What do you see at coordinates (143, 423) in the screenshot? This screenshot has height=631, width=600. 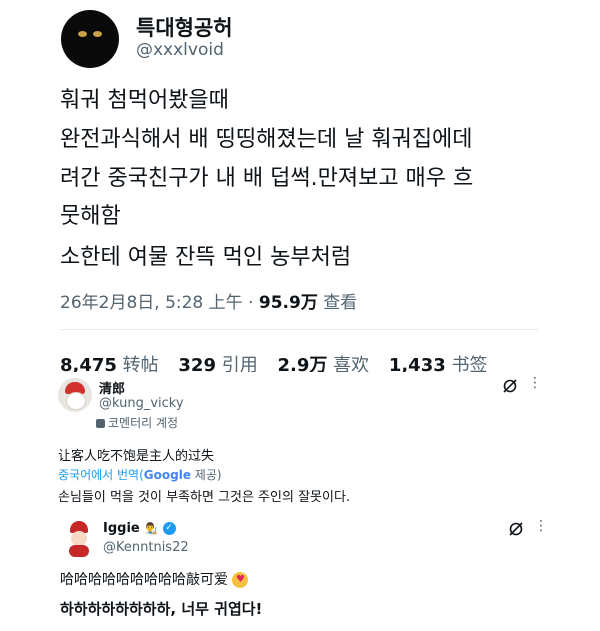 I see `community-badge-label: 코멘터리 계정` at bounding box center [143, 423].